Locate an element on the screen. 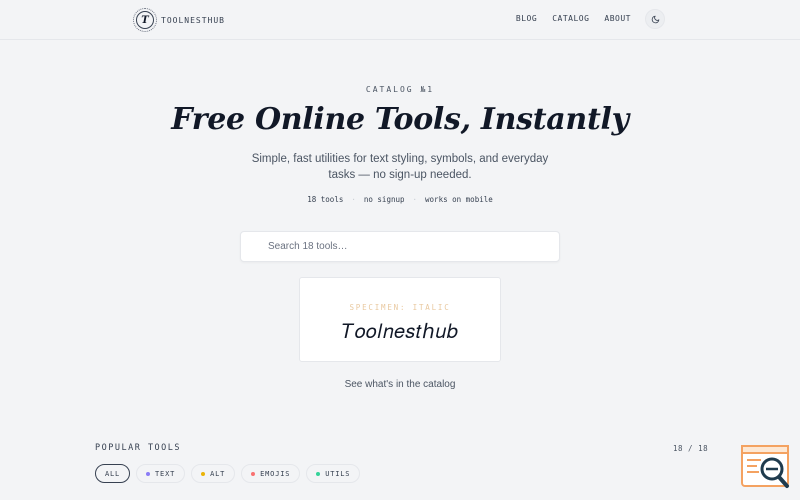  brand-name: TOOLNESTHUB is located at coordinates (193, 20).